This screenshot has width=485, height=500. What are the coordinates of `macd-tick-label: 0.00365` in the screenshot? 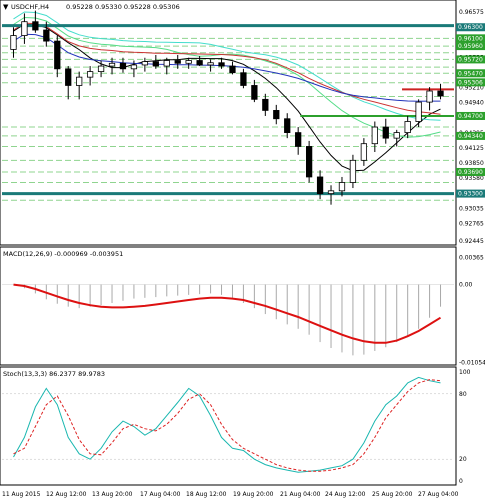 It's located at (471, 258).